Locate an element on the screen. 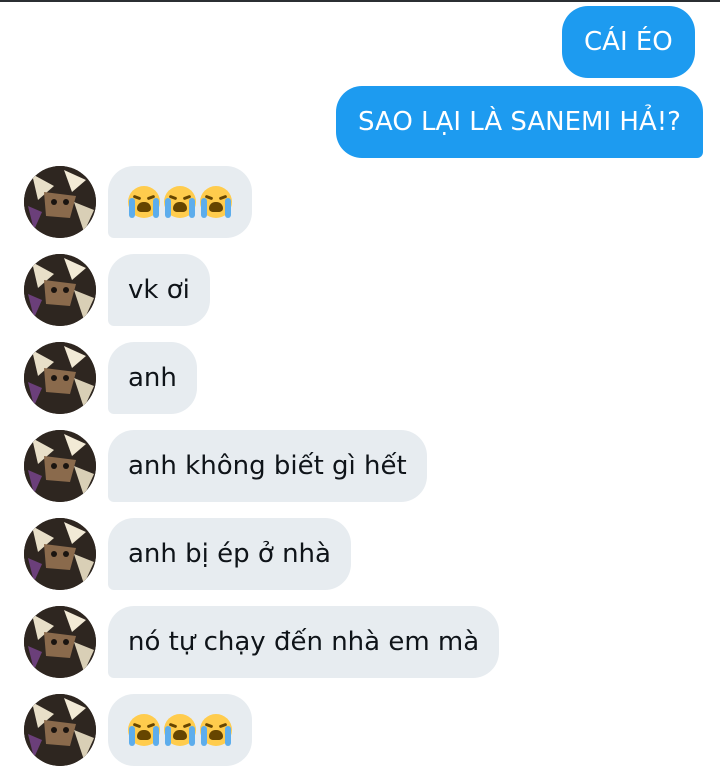 The image size is (720, 781). received-message: anh không biết gì hết is located at coordinates (267, 466).